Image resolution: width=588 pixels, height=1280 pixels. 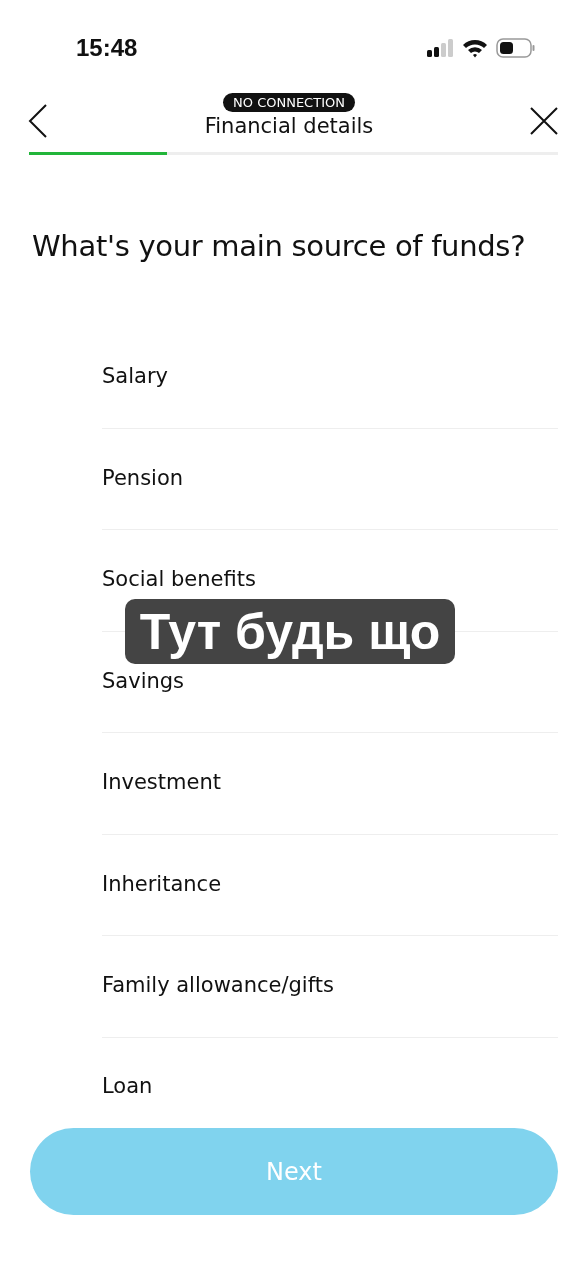 I want to click on question-heading: What's your main source of funds?, so click(x=279, y=246).